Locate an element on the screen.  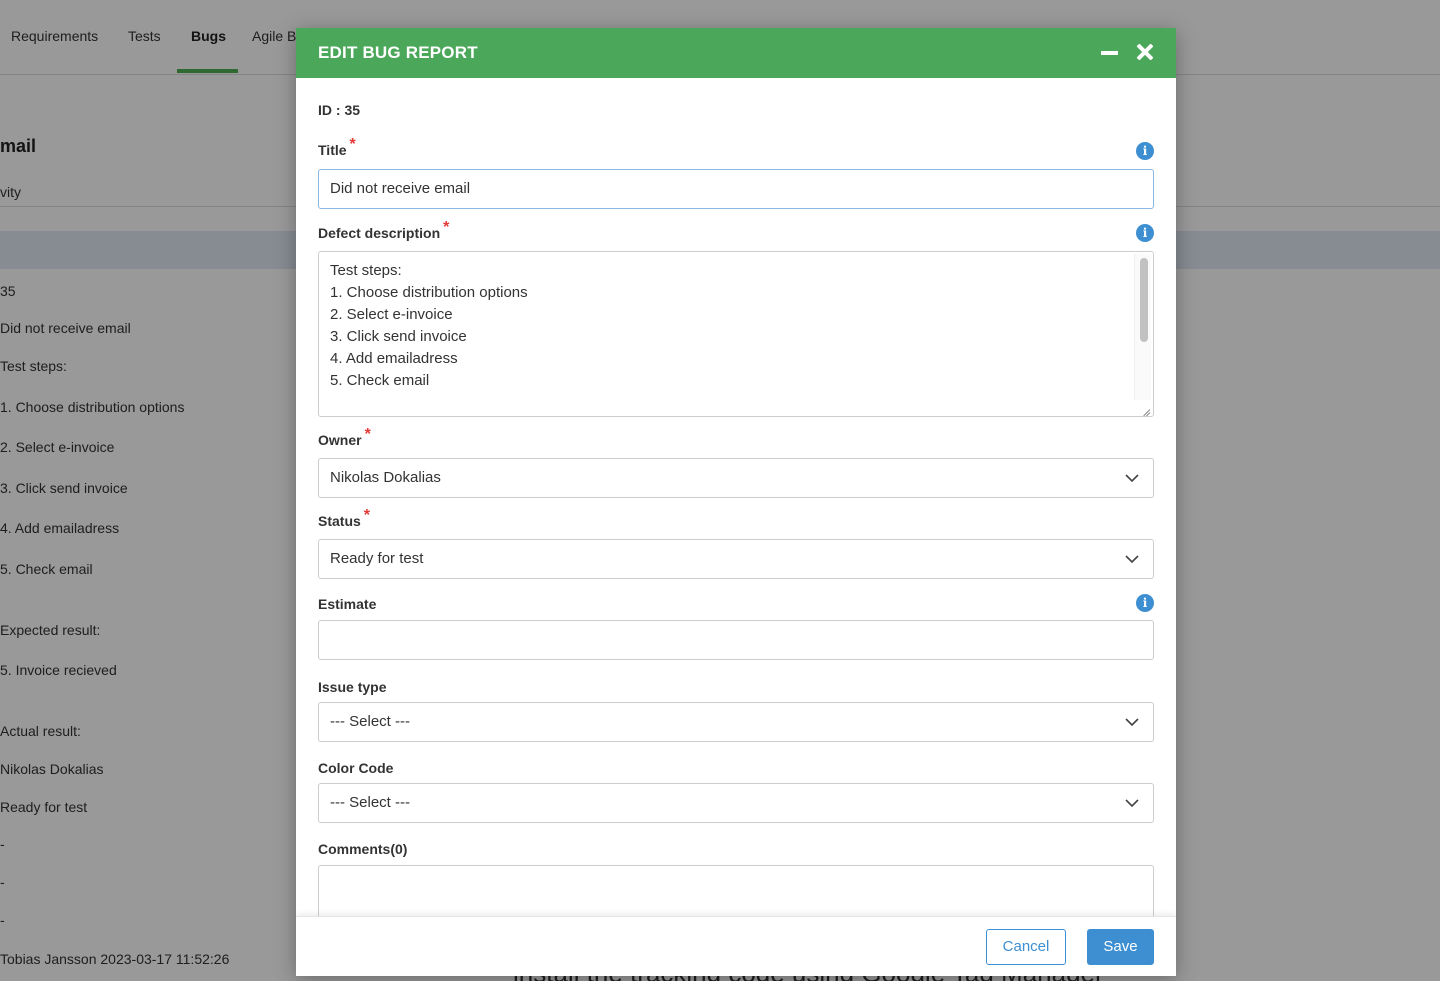
cancel-button: Cancel is located at coordinates (1026, 947).